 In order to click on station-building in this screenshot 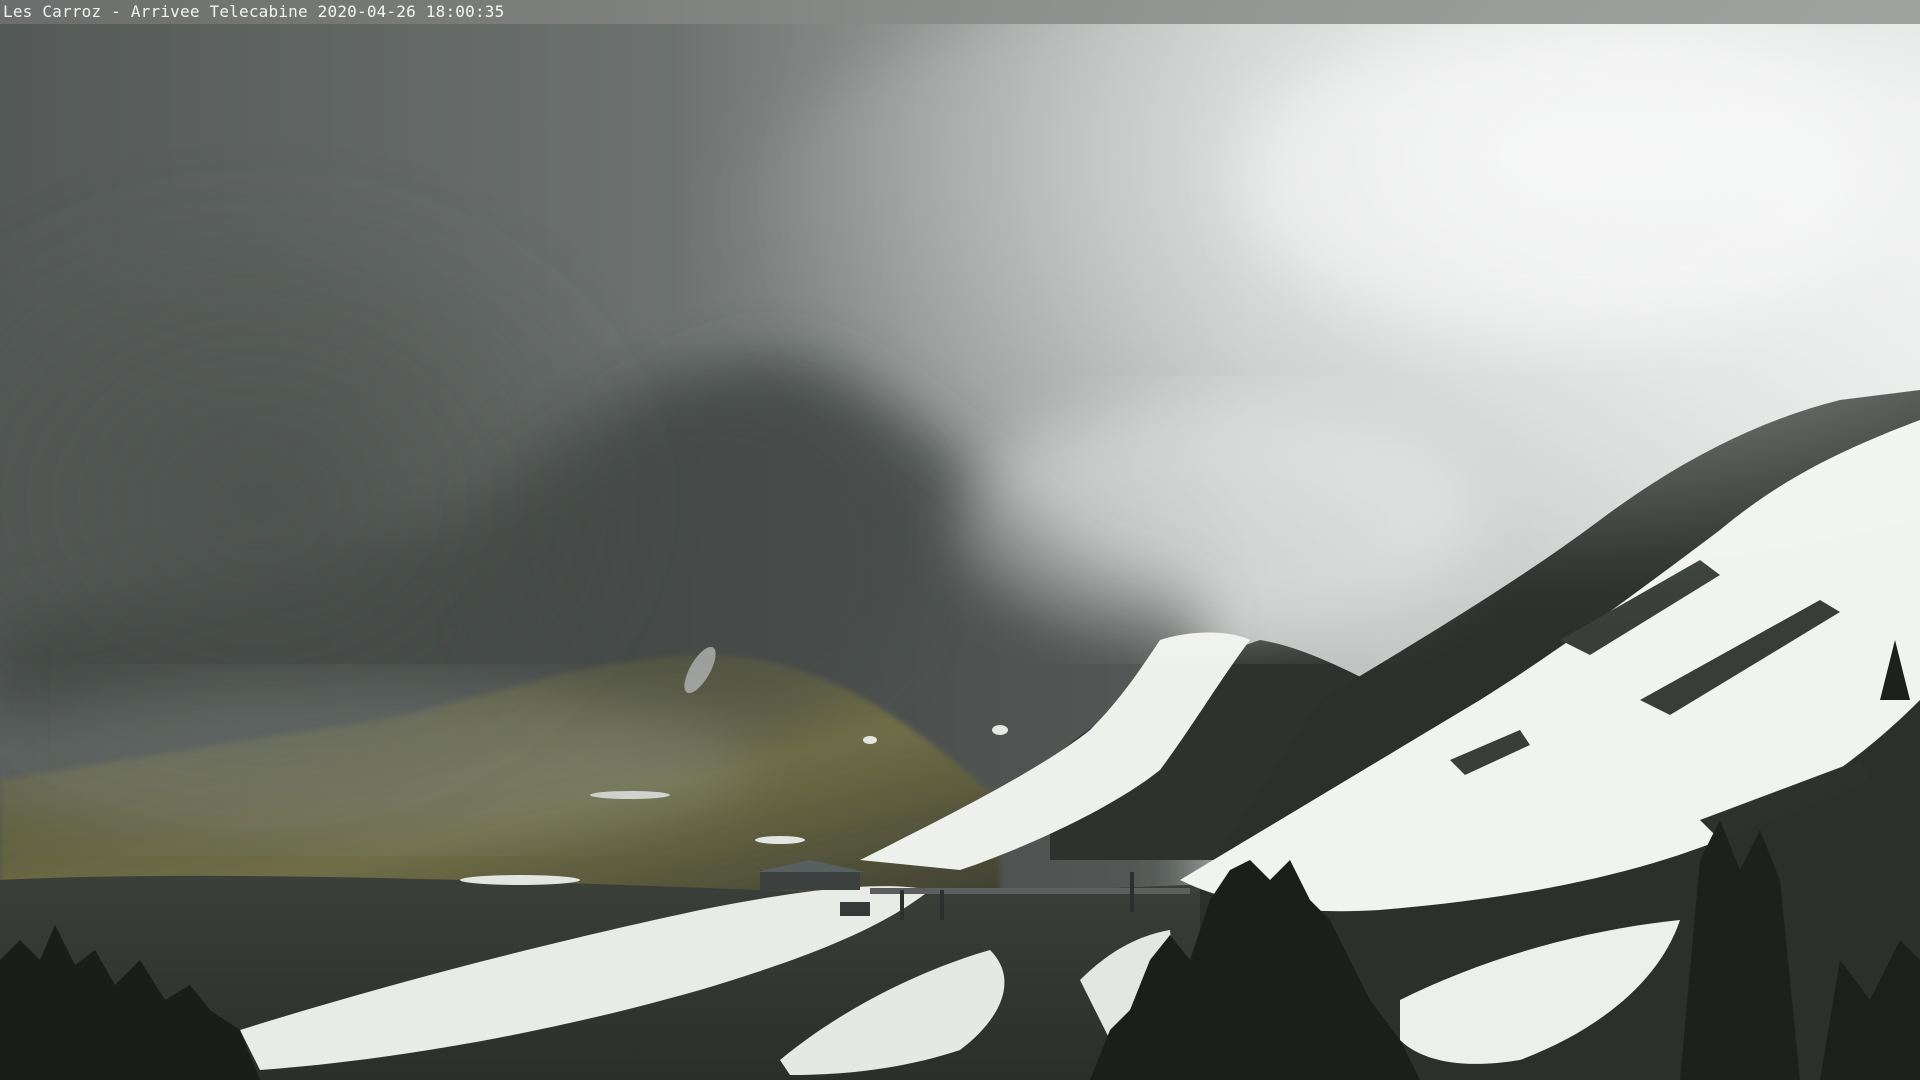, I will do `click(810, 880)`.